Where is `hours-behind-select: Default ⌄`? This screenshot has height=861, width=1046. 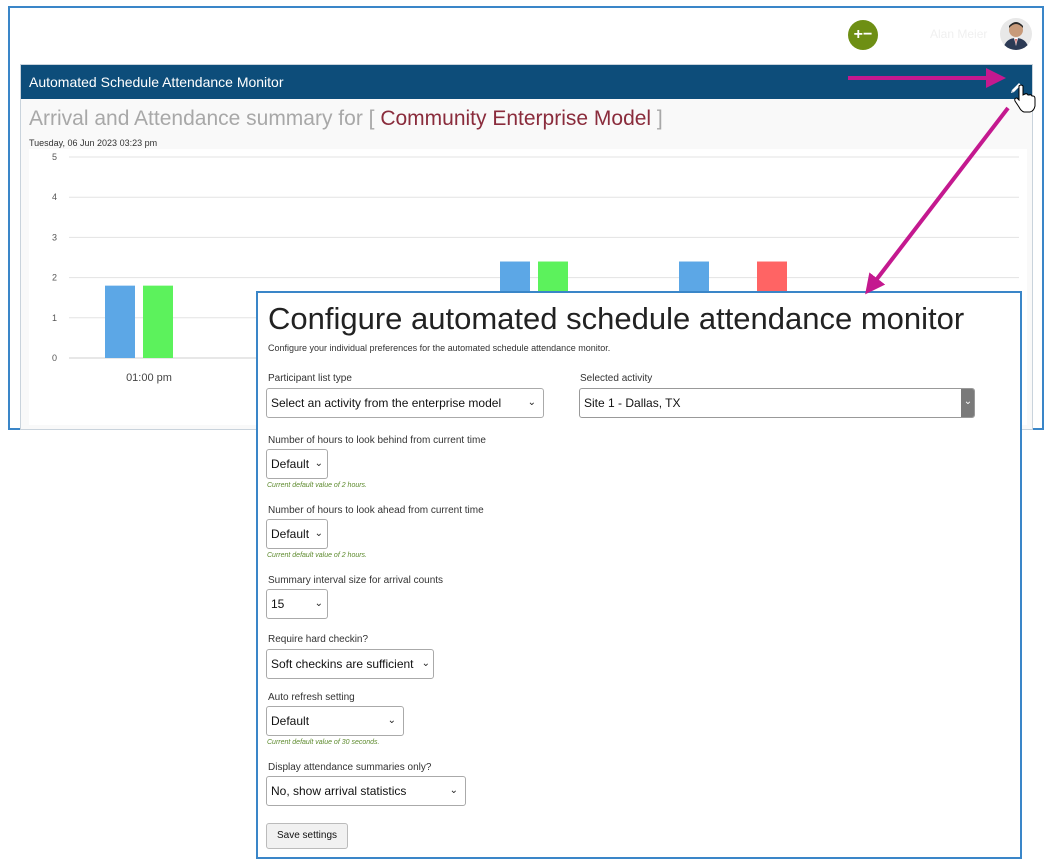 hours-behind-select: Default ⌄ is located at coordinates (297, 464).